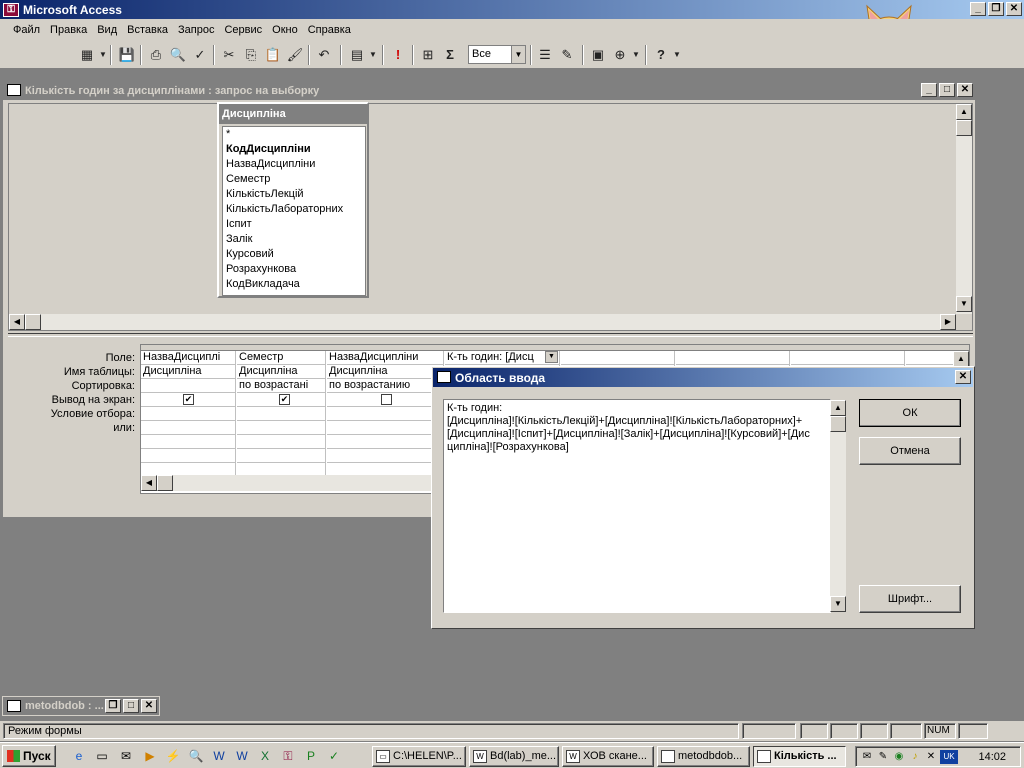 This screenshot has height=768, width=1024. I want to click on field-all: *, so click(294, 134).